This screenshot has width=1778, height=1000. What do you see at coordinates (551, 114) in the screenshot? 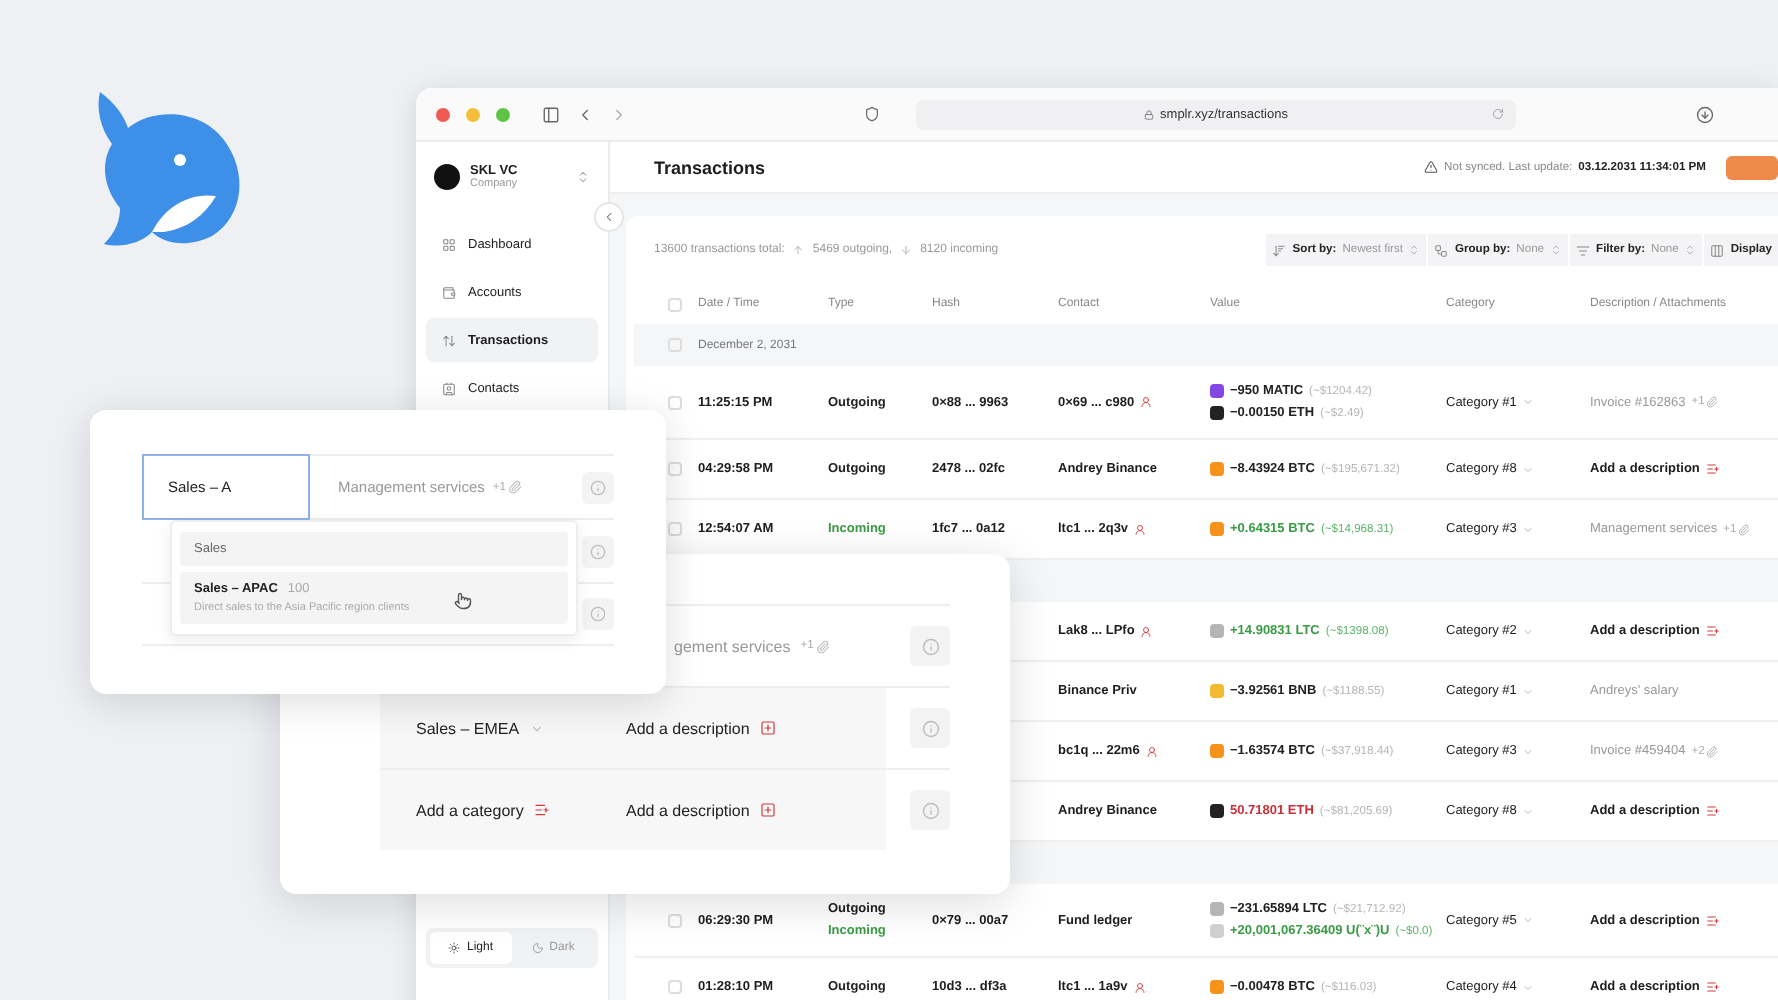
I see `sidebar-toggle-icon` at bounding box center [551, 114].